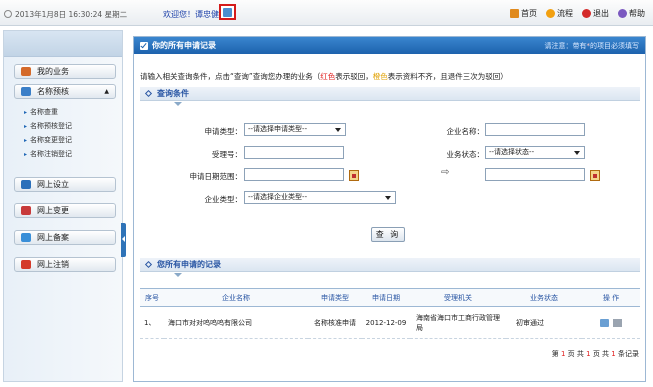 The width and height of the screenshot is (653, 387). Describe the element at coordinates (230, 76) in the screenshot. I see `intro-part: 请输入相关查询条件，点击“查询”查询您办理的业务（` at that location.